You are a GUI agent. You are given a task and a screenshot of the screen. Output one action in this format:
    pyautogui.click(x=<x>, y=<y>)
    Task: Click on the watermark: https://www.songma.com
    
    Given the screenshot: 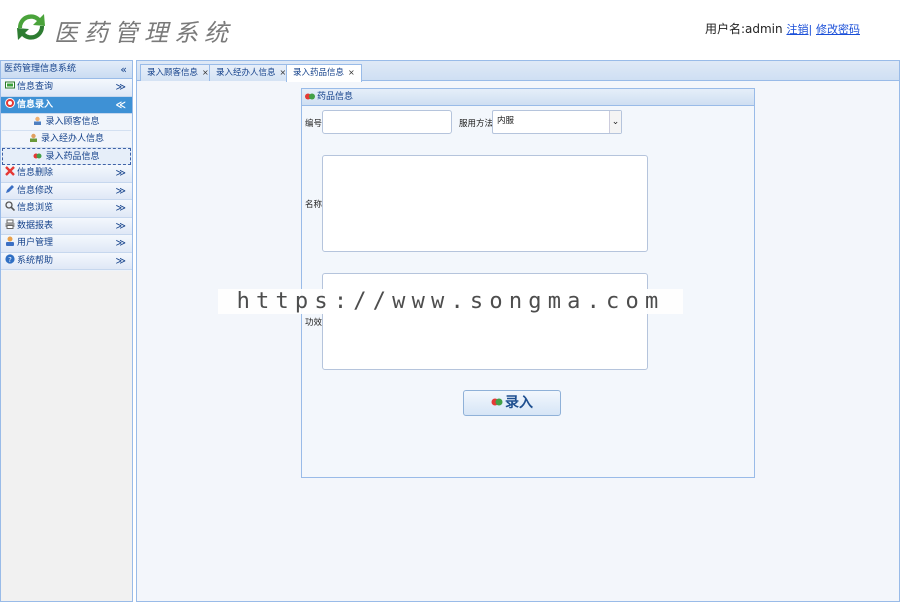 What is the action you would take?
    pyautogui.click(x=450, y=301)
    